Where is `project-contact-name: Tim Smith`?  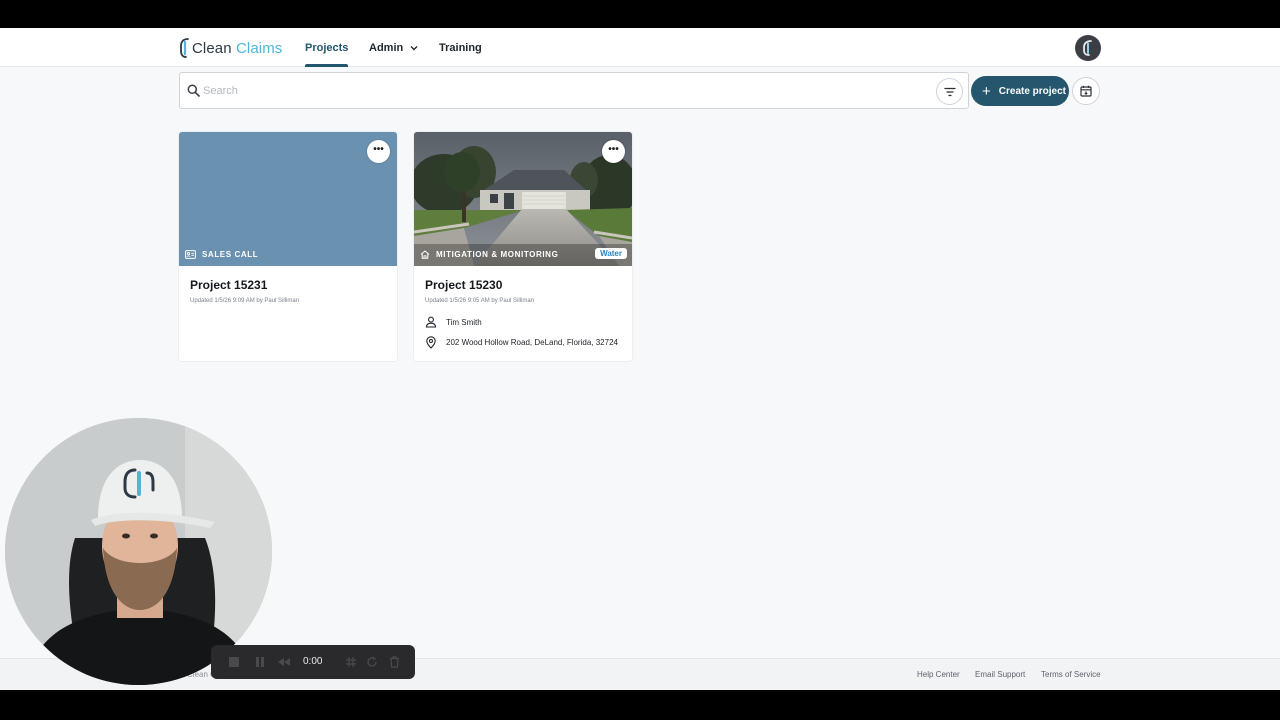 project-contact-name: Tim Smith is located at coordinates (464, 322).